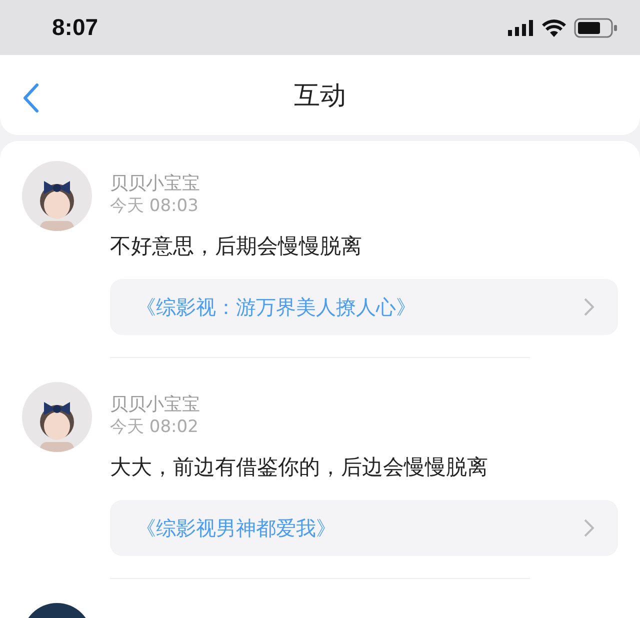  I want to click on page-title: 互动, so click(320, 96).